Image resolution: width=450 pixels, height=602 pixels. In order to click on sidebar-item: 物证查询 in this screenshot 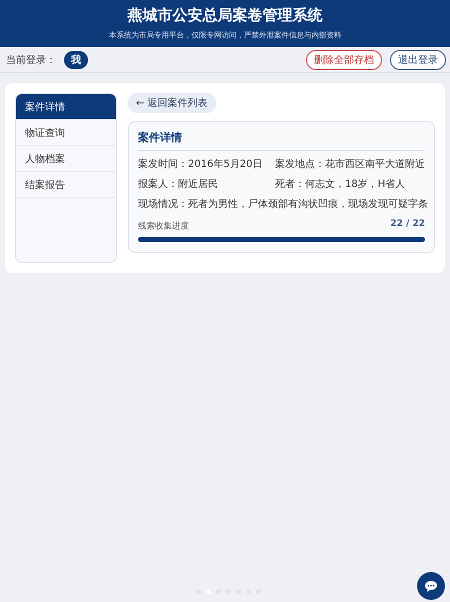, I will do `click(66, 133)`.